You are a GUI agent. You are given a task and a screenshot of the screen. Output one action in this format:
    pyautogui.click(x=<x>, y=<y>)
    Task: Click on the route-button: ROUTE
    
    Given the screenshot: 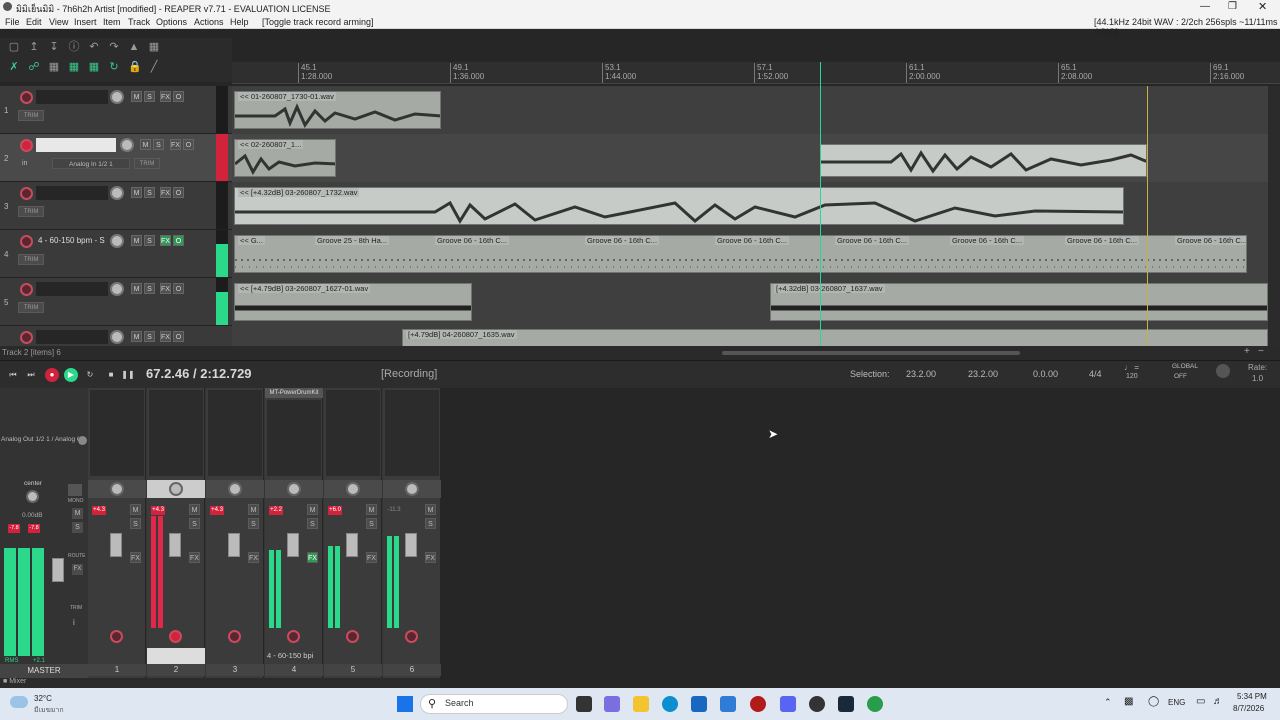 What is the action you would take?
    pyautogui.click(x=77, y=556)
    